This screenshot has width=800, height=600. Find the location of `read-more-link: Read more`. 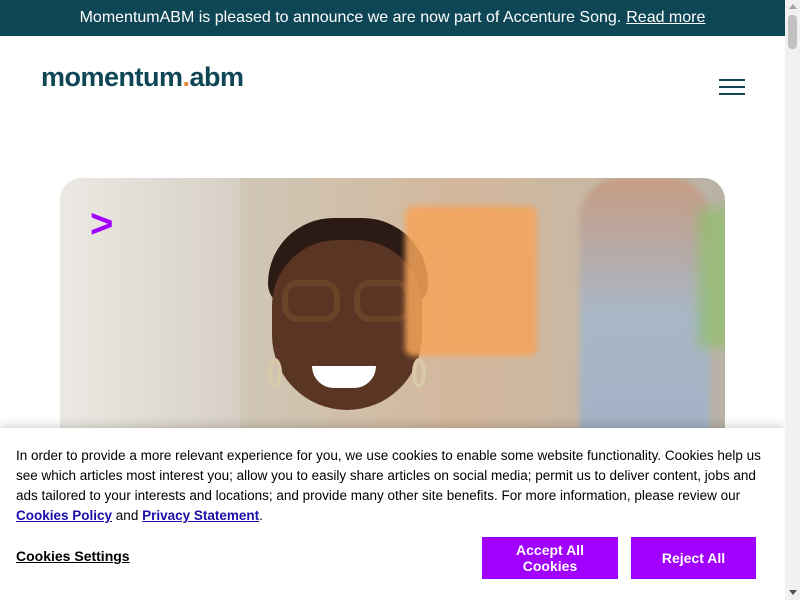

read-more-link: Read more is located at coordinates (665, 18).